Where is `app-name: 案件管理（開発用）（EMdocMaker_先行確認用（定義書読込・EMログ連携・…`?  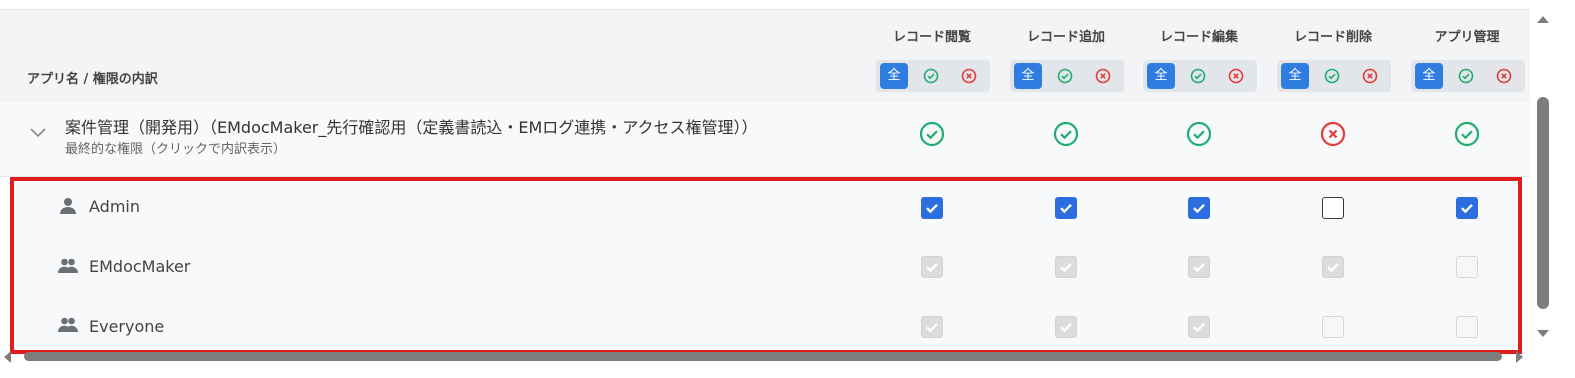 app-name: 案件管理（開発用）（EMdocMaker_先行確認用（定義書読込・EMログ連携・… is located at coordinates (411, 127).